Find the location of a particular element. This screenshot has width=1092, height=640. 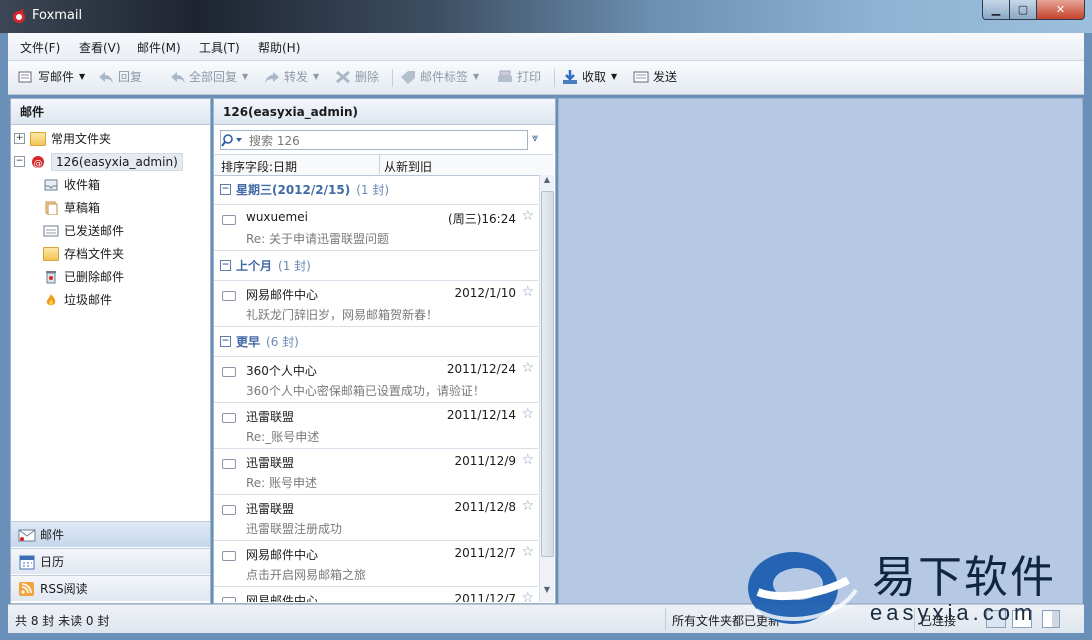

print-button: 打印 is located at coordinates (518, 76).